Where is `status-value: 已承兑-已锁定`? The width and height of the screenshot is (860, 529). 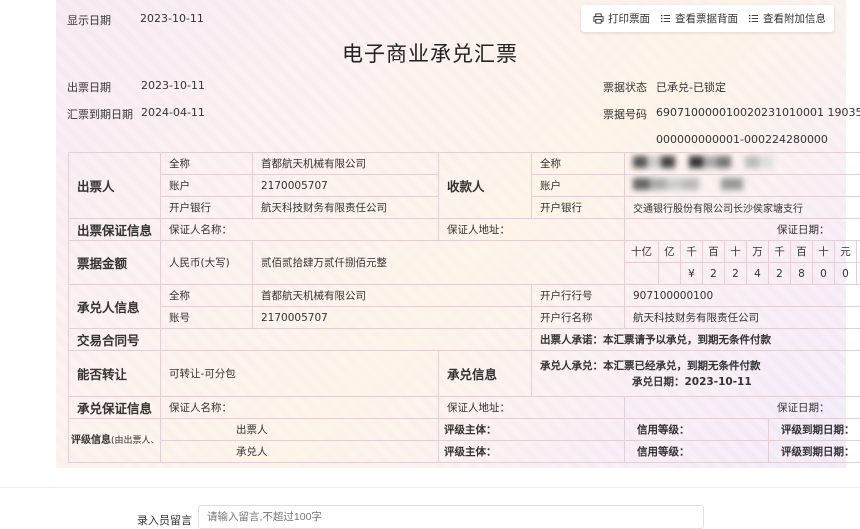
status-value: 已承兑-已锁定 is located at coordinates (691, 87).